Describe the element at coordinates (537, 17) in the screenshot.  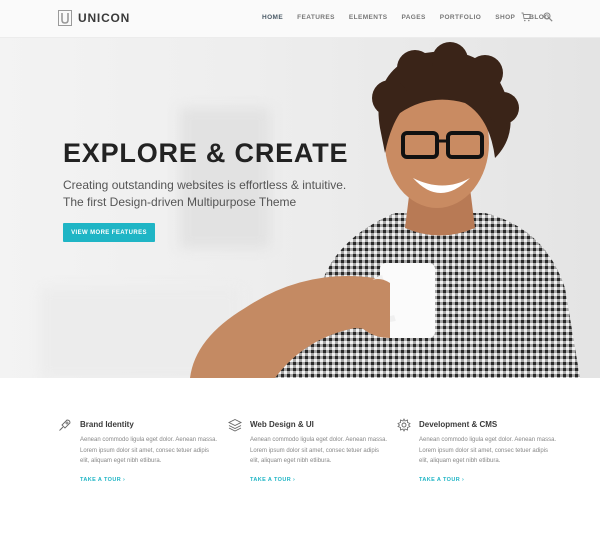
I see `nav-icons` at that location.